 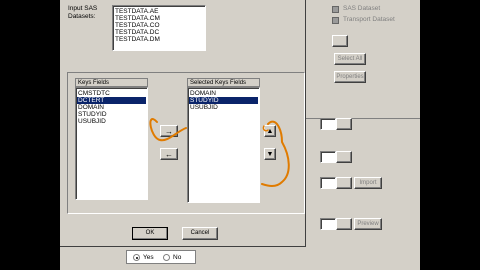 What do you see at coordinates (219, 152) in the screenshot?
I see `annotation-overlay` at bounding box center [219, 152].